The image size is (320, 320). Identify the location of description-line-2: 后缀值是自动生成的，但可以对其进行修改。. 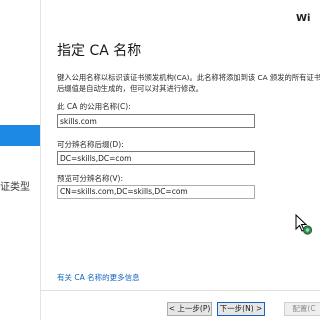
(130, 88).